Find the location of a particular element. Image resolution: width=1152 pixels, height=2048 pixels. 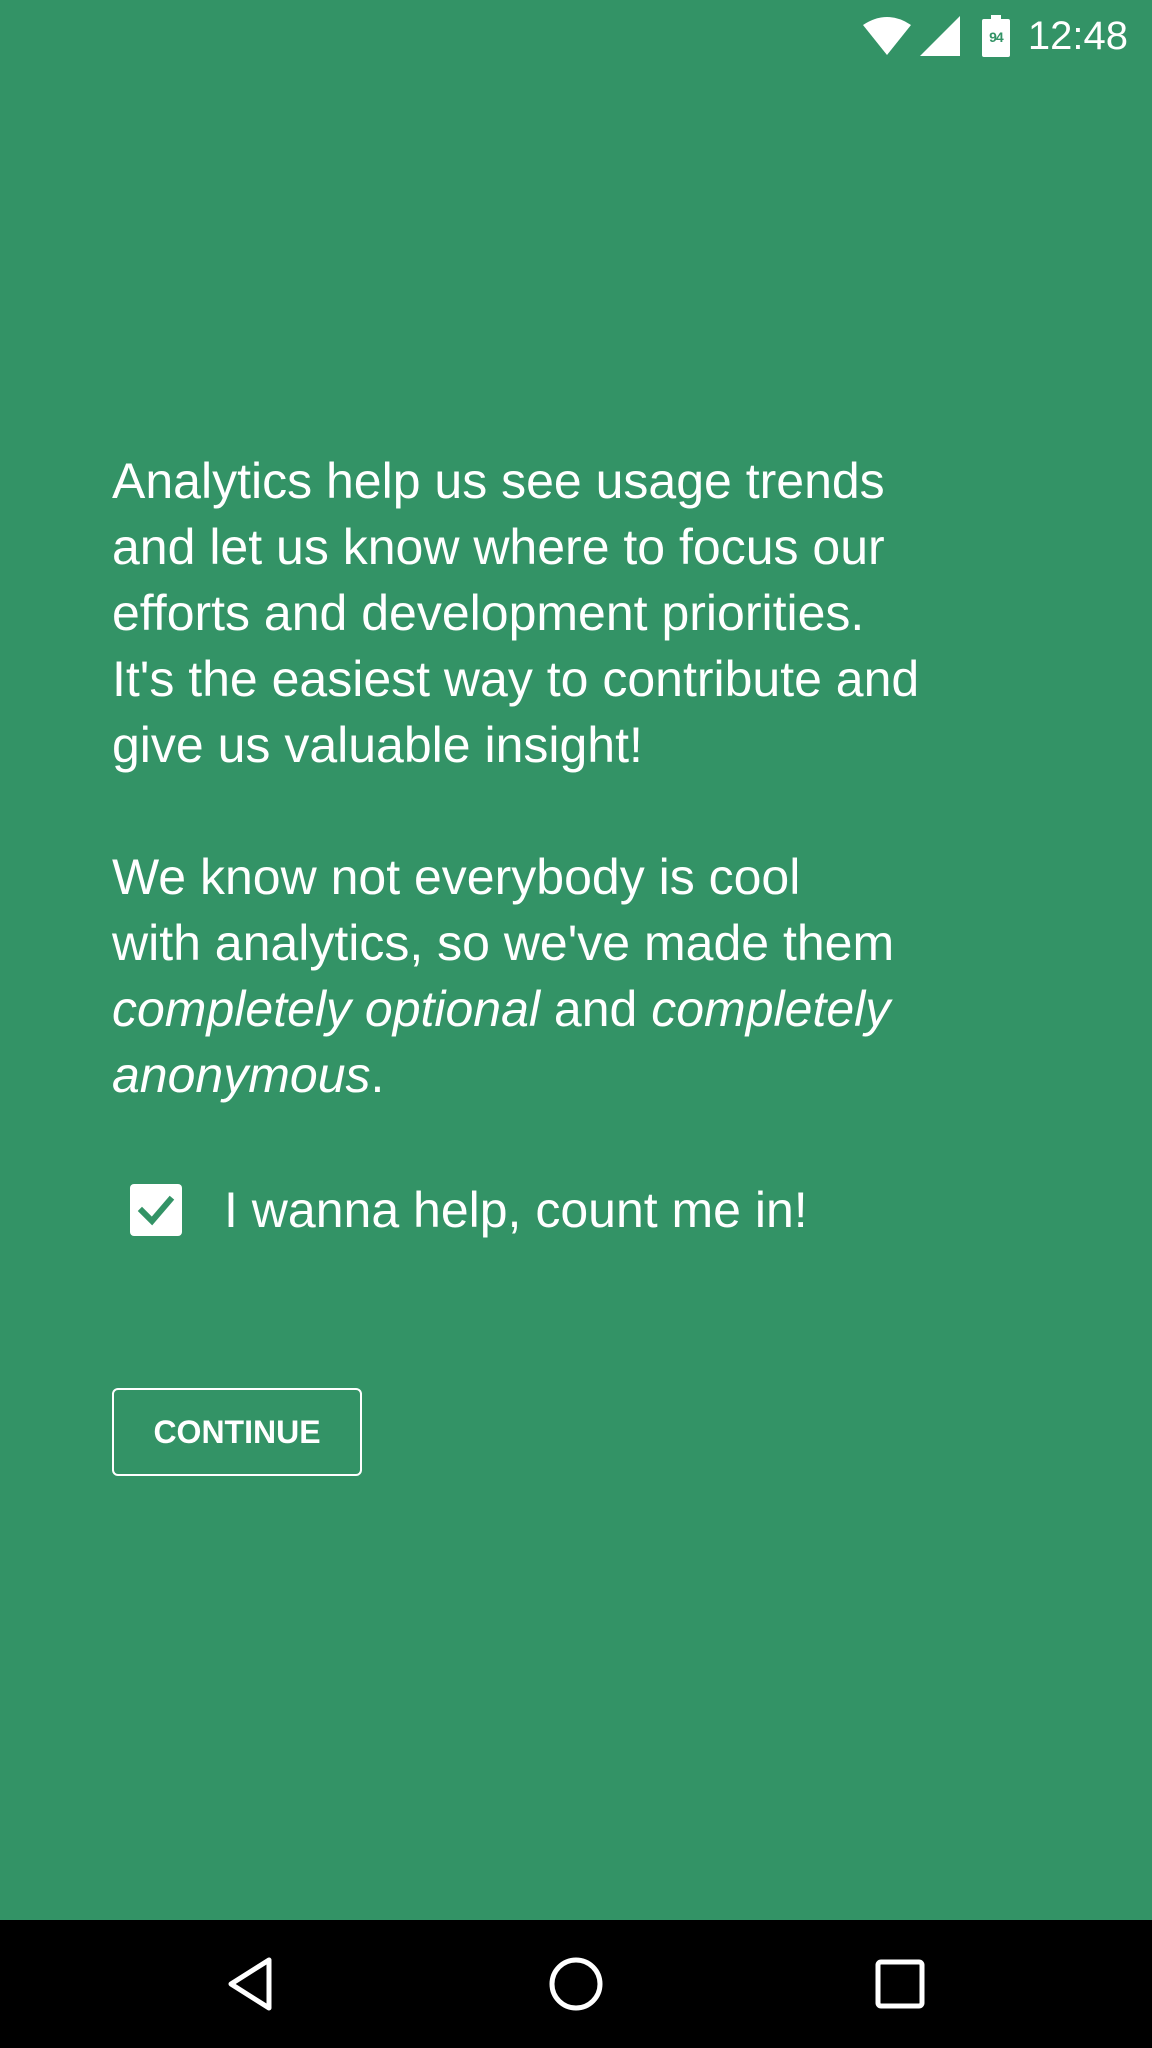

opt-in-checkbox-row: I wanna help, count me in! is located at coordinates (469, 1210).